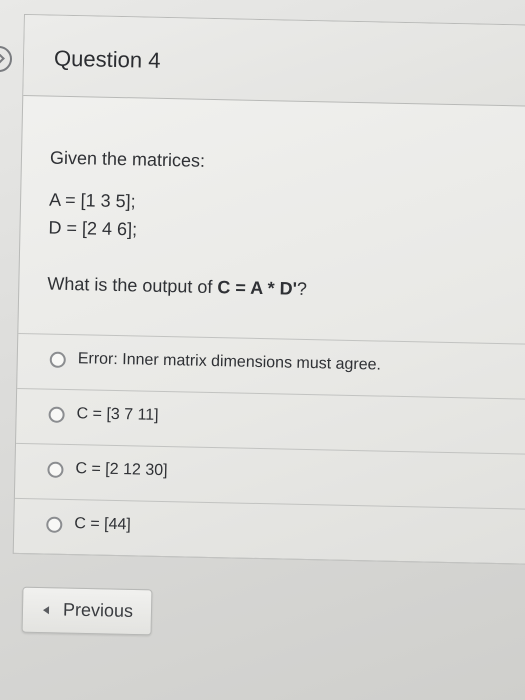 The image size is (525, 700). What do you see at coordinates (107, 59) in the screenshot?
I see `question-title: Question 4` at bounding box center [107, 59].